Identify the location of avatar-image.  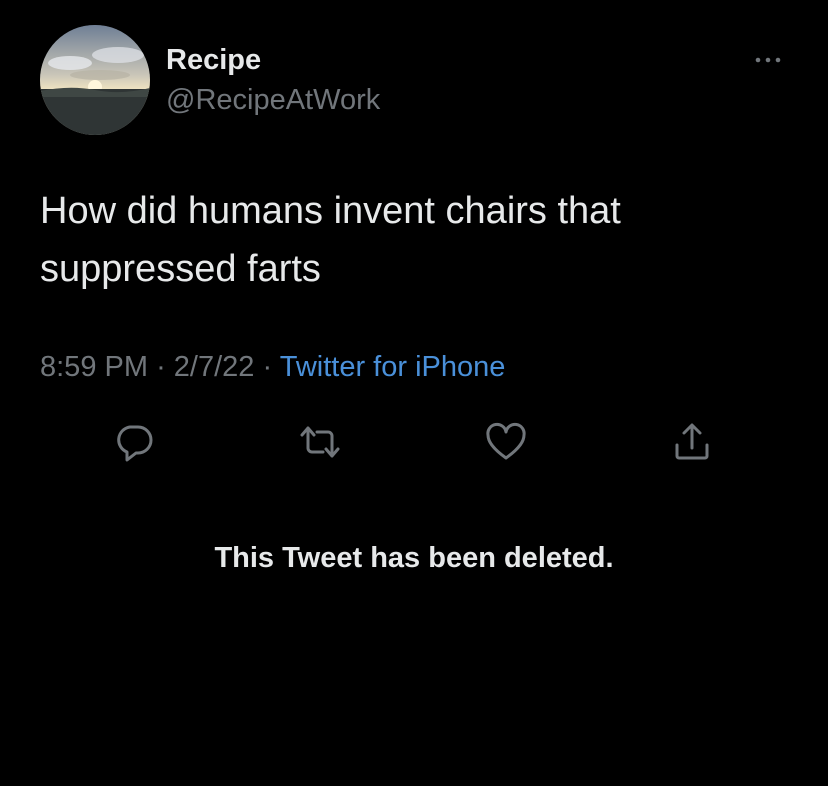
(95, 80).